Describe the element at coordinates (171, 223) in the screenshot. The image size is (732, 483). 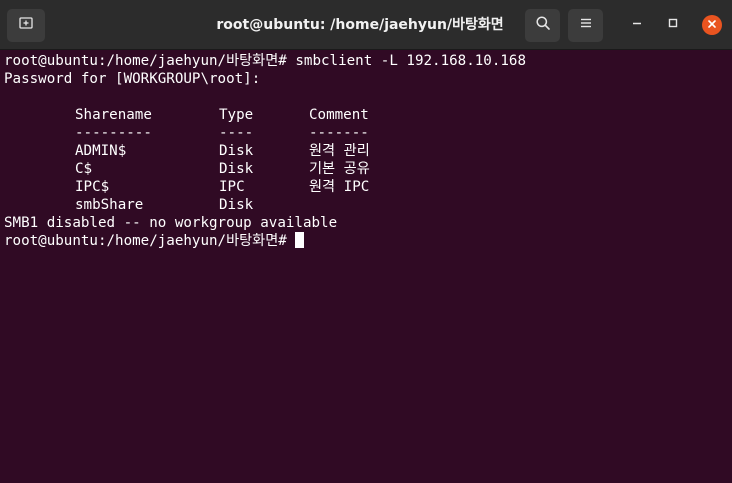
I see `status-line: SMB1 disabled -- no workgroup available` at that location.